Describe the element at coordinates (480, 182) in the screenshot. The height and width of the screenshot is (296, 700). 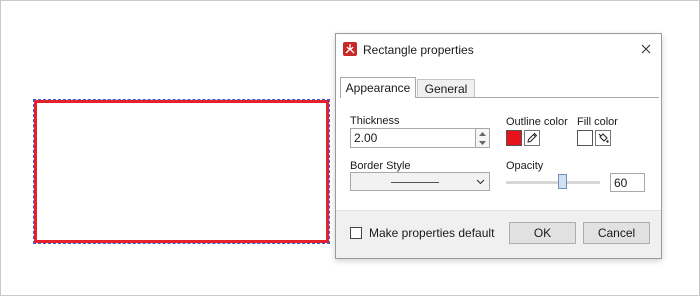
I see `chevron-down-icon` at that location.